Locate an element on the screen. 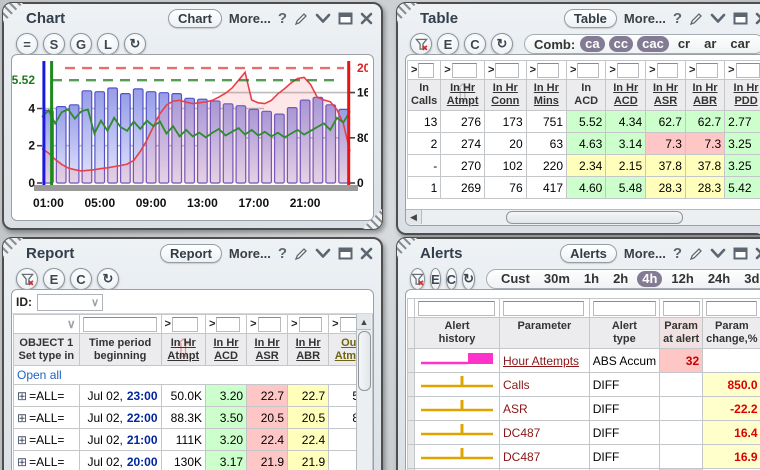  report-row: ⊞=ALL=Jul 02,21:00111K3.2022.422.411 is located at coordinates (193, 439).